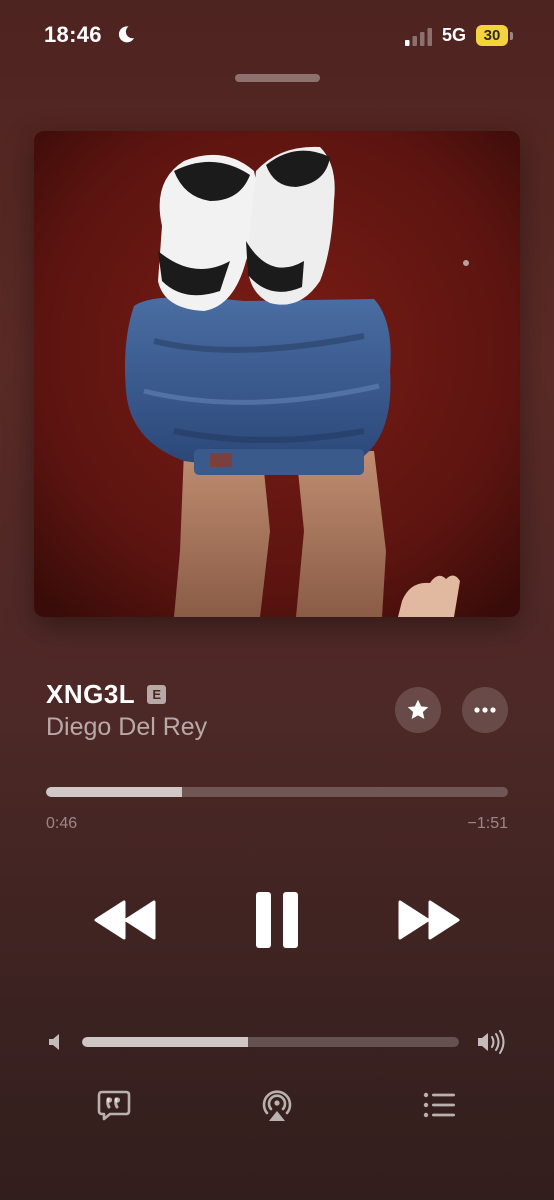 Image resolution: width=554 pixels, height=1200 pixels. Describe the element at coordinates (165, 1042) in the screenshot. I see `volume-slider-fill` at that location.